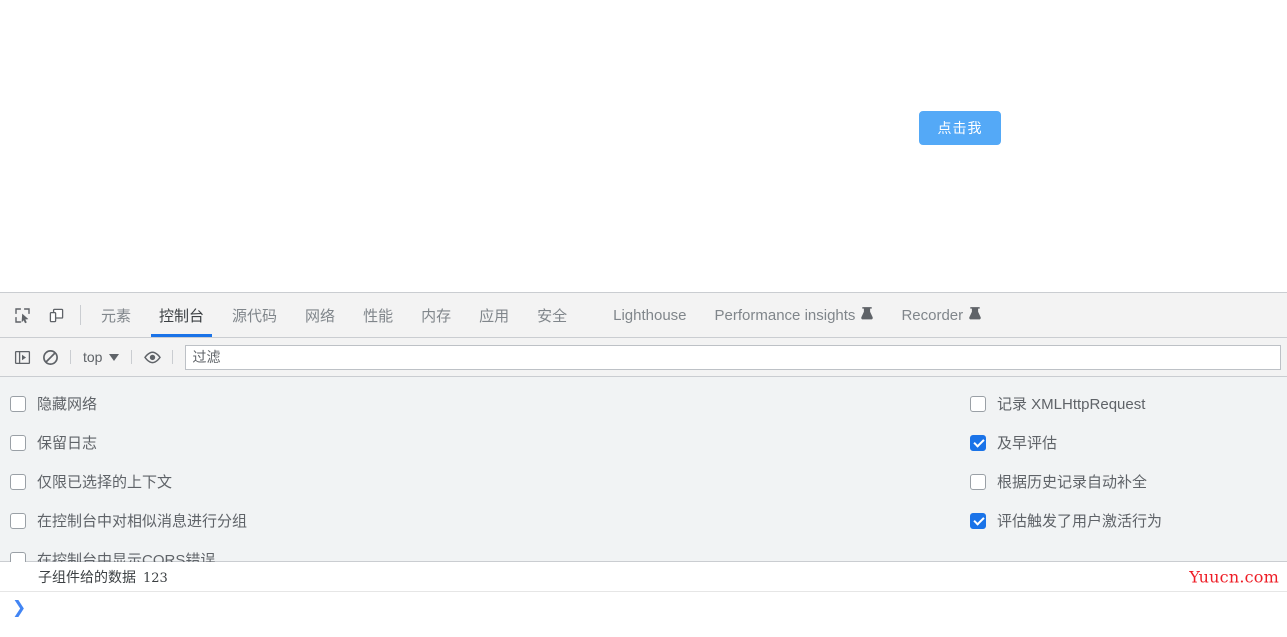 The image size is (1287, 637). I want to click on tab-label: 源代码, so click(255, 316).